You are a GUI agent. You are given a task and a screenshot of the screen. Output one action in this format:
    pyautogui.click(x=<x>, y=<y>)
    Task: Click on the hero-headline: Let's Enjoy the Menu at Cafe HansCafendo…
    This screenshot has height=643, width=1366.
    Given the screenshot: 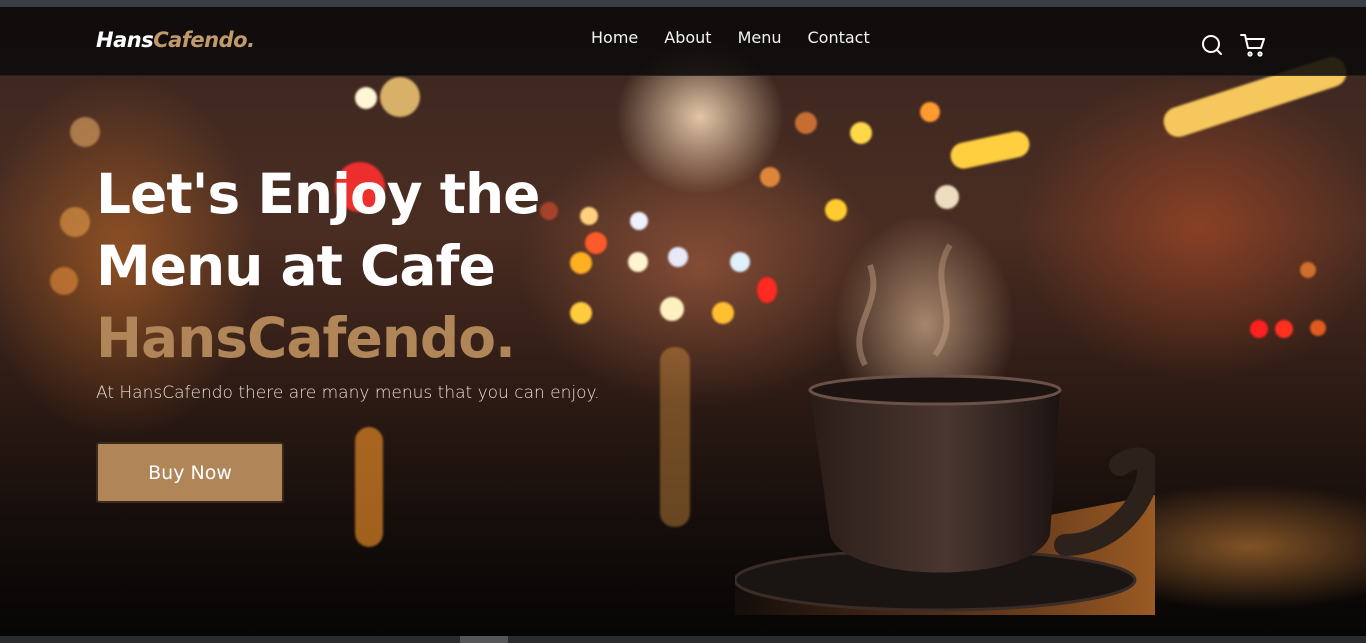 What is the action you would take?
    pyautogui.click(x=318, y=266)
    